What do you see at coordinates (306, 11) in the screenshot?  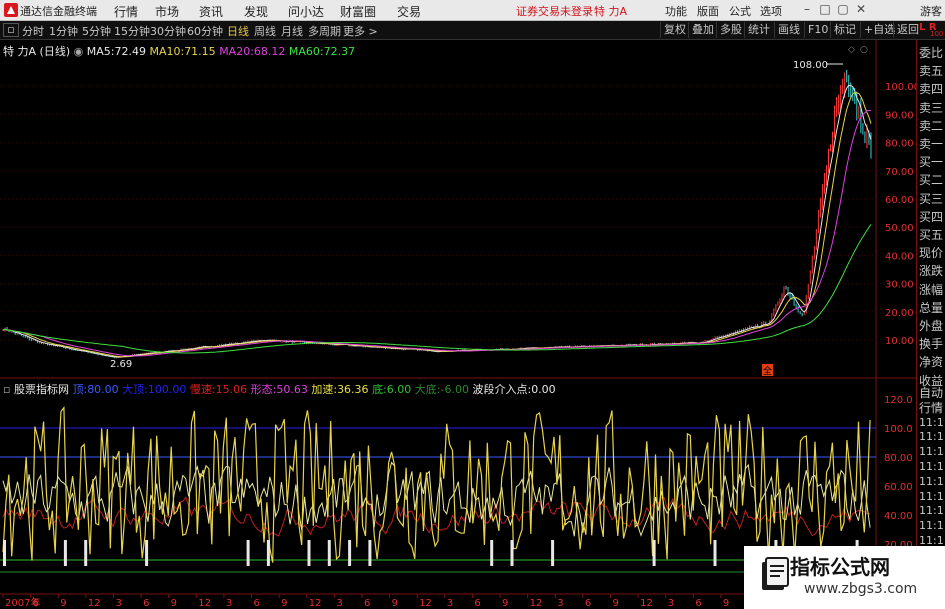 I see `menu-ask-xiaoda: 问小达` at bounding box center [306, 11].